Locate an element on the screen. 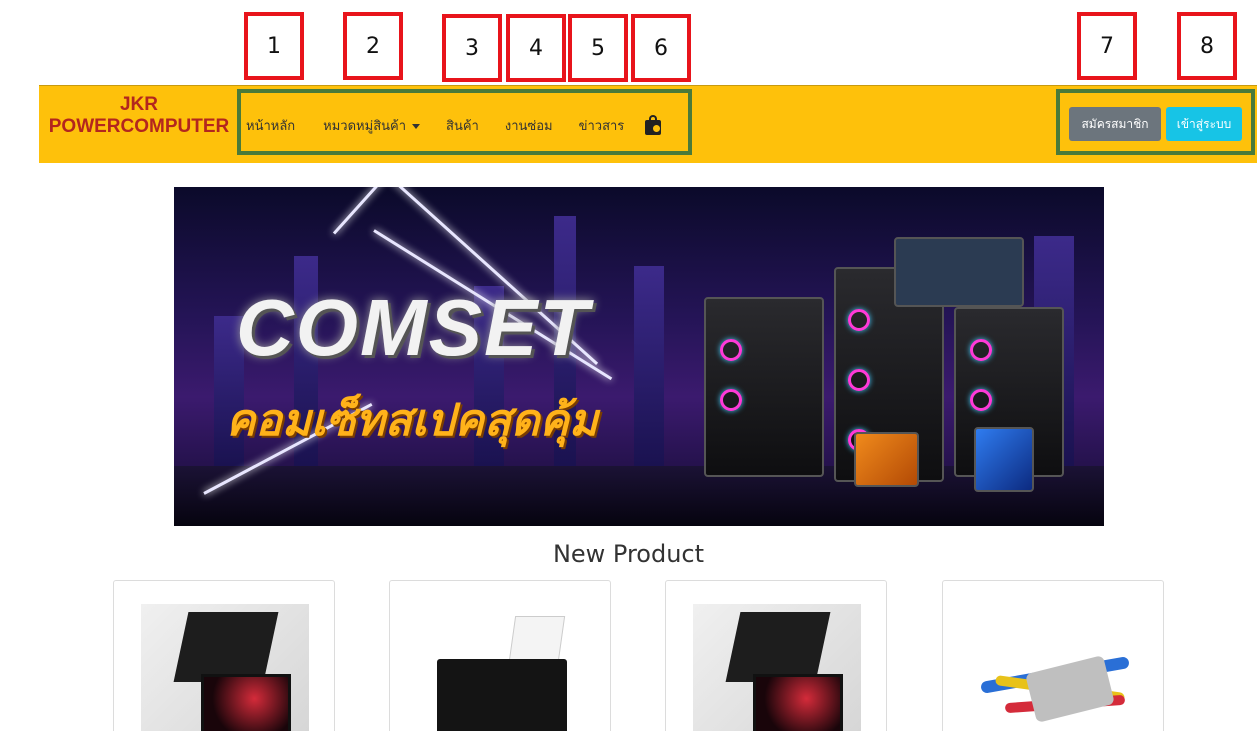  banner-title: COMSET is located at coordinates (413, 327).